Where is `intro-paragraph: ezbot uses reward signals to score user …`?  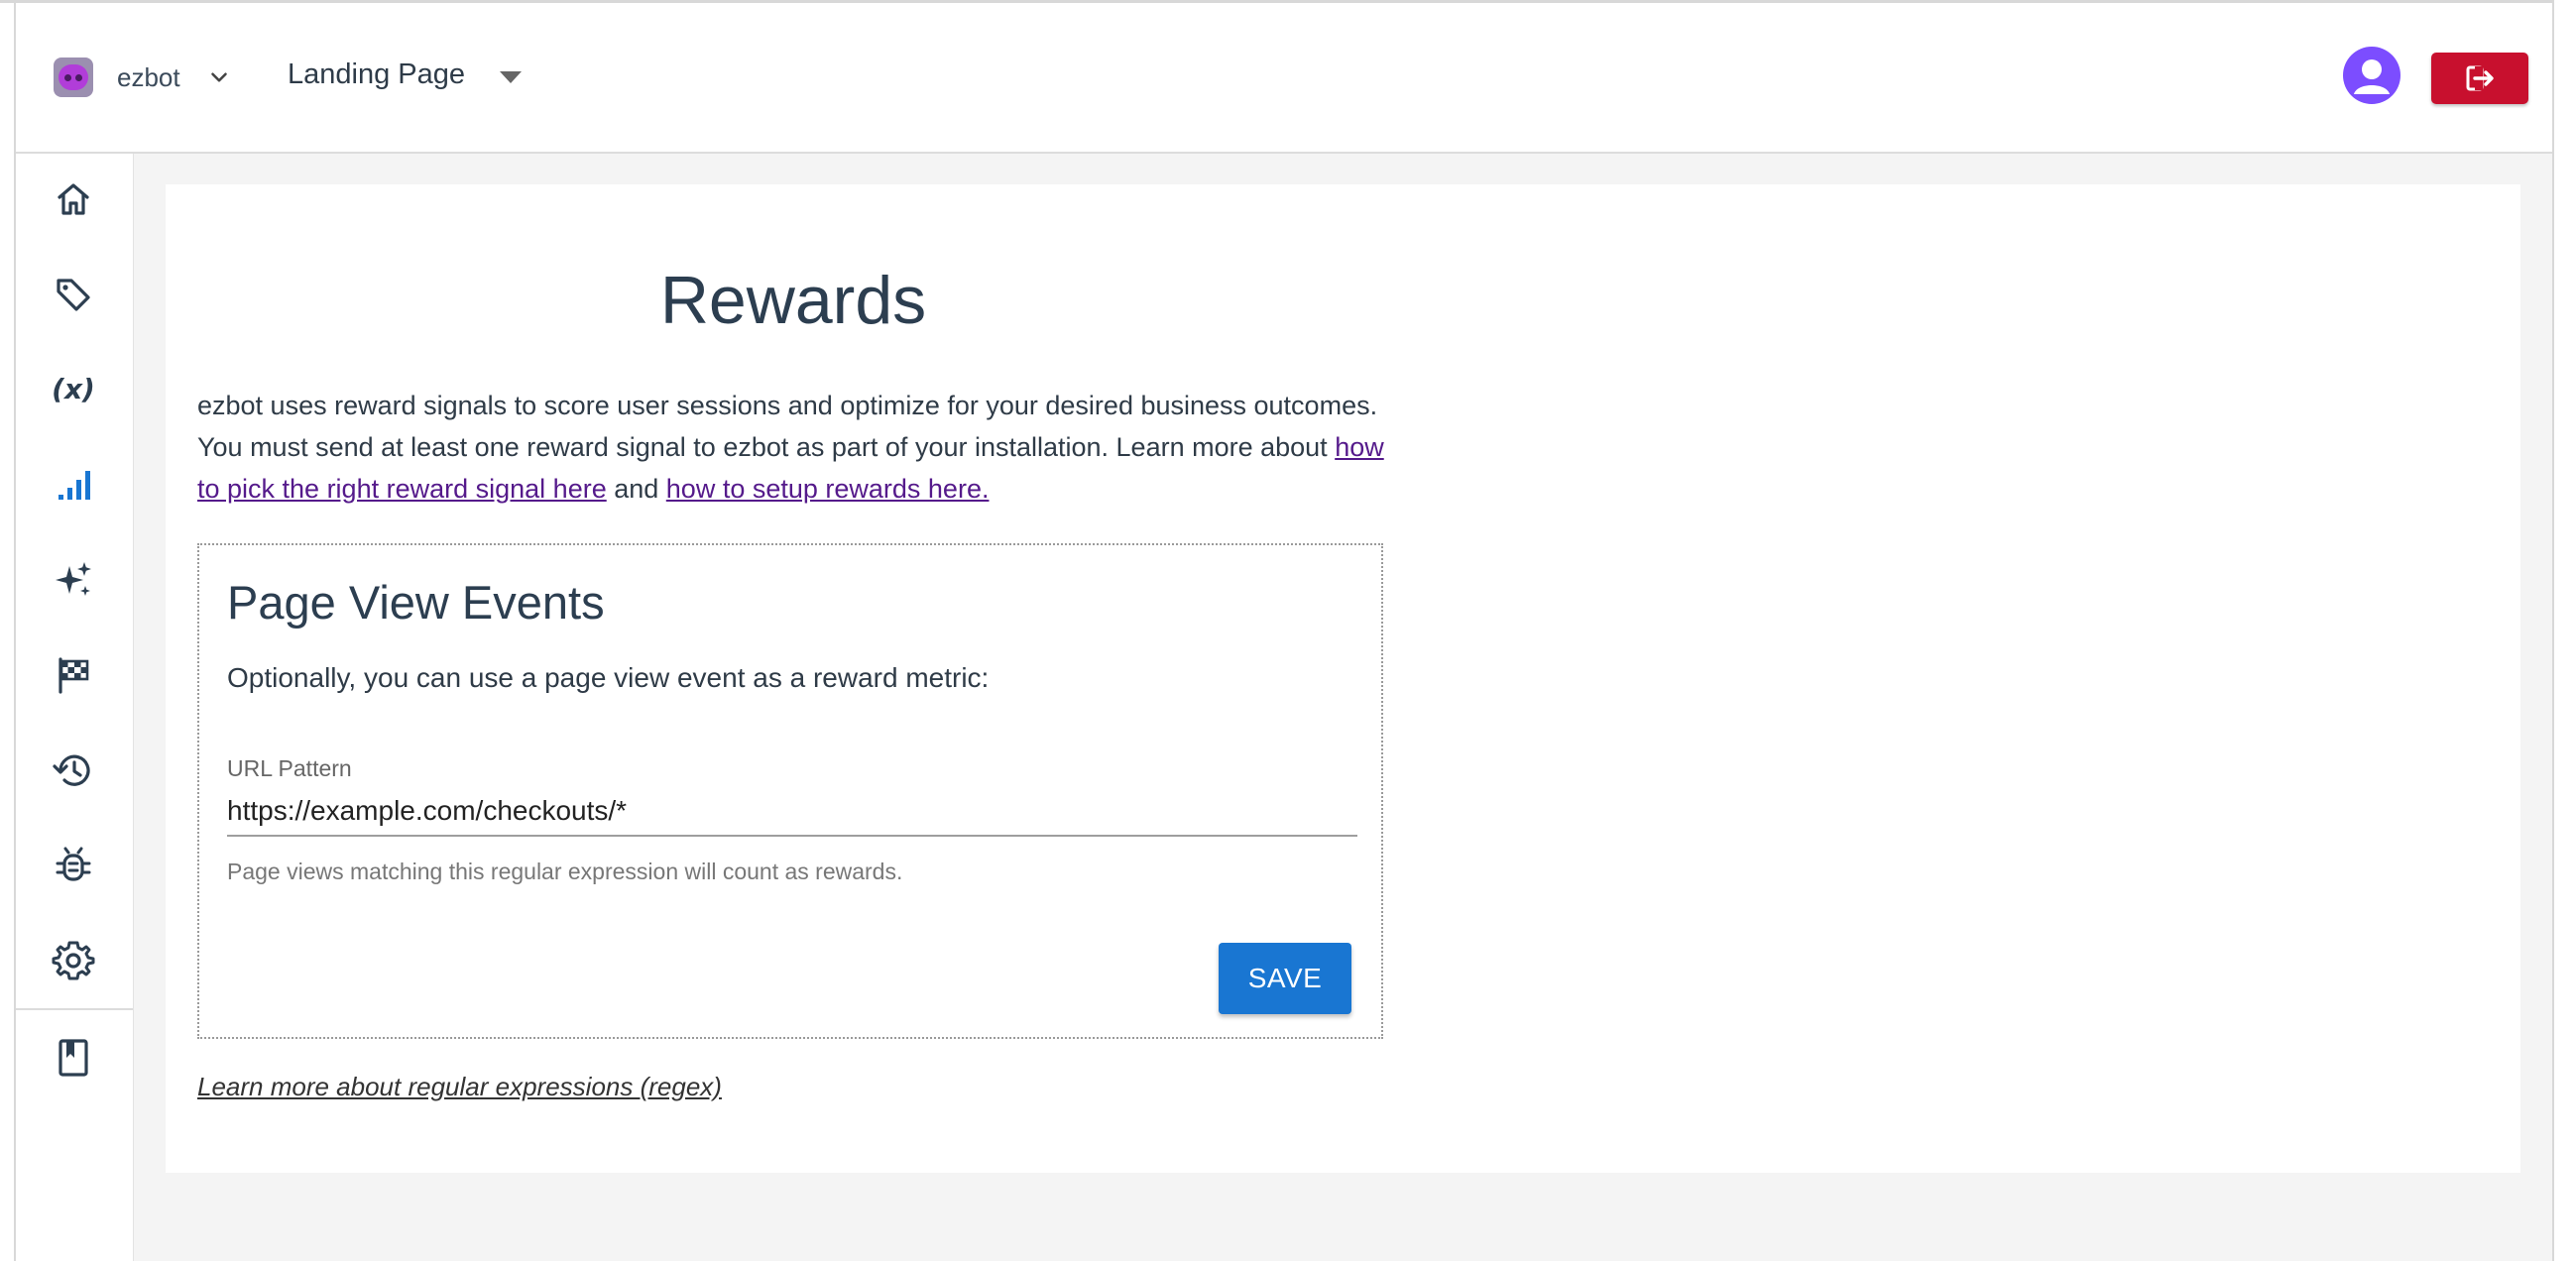
intro-paragraph: ezbot uses reward signals to score user … is located at coordinates (791, 447).